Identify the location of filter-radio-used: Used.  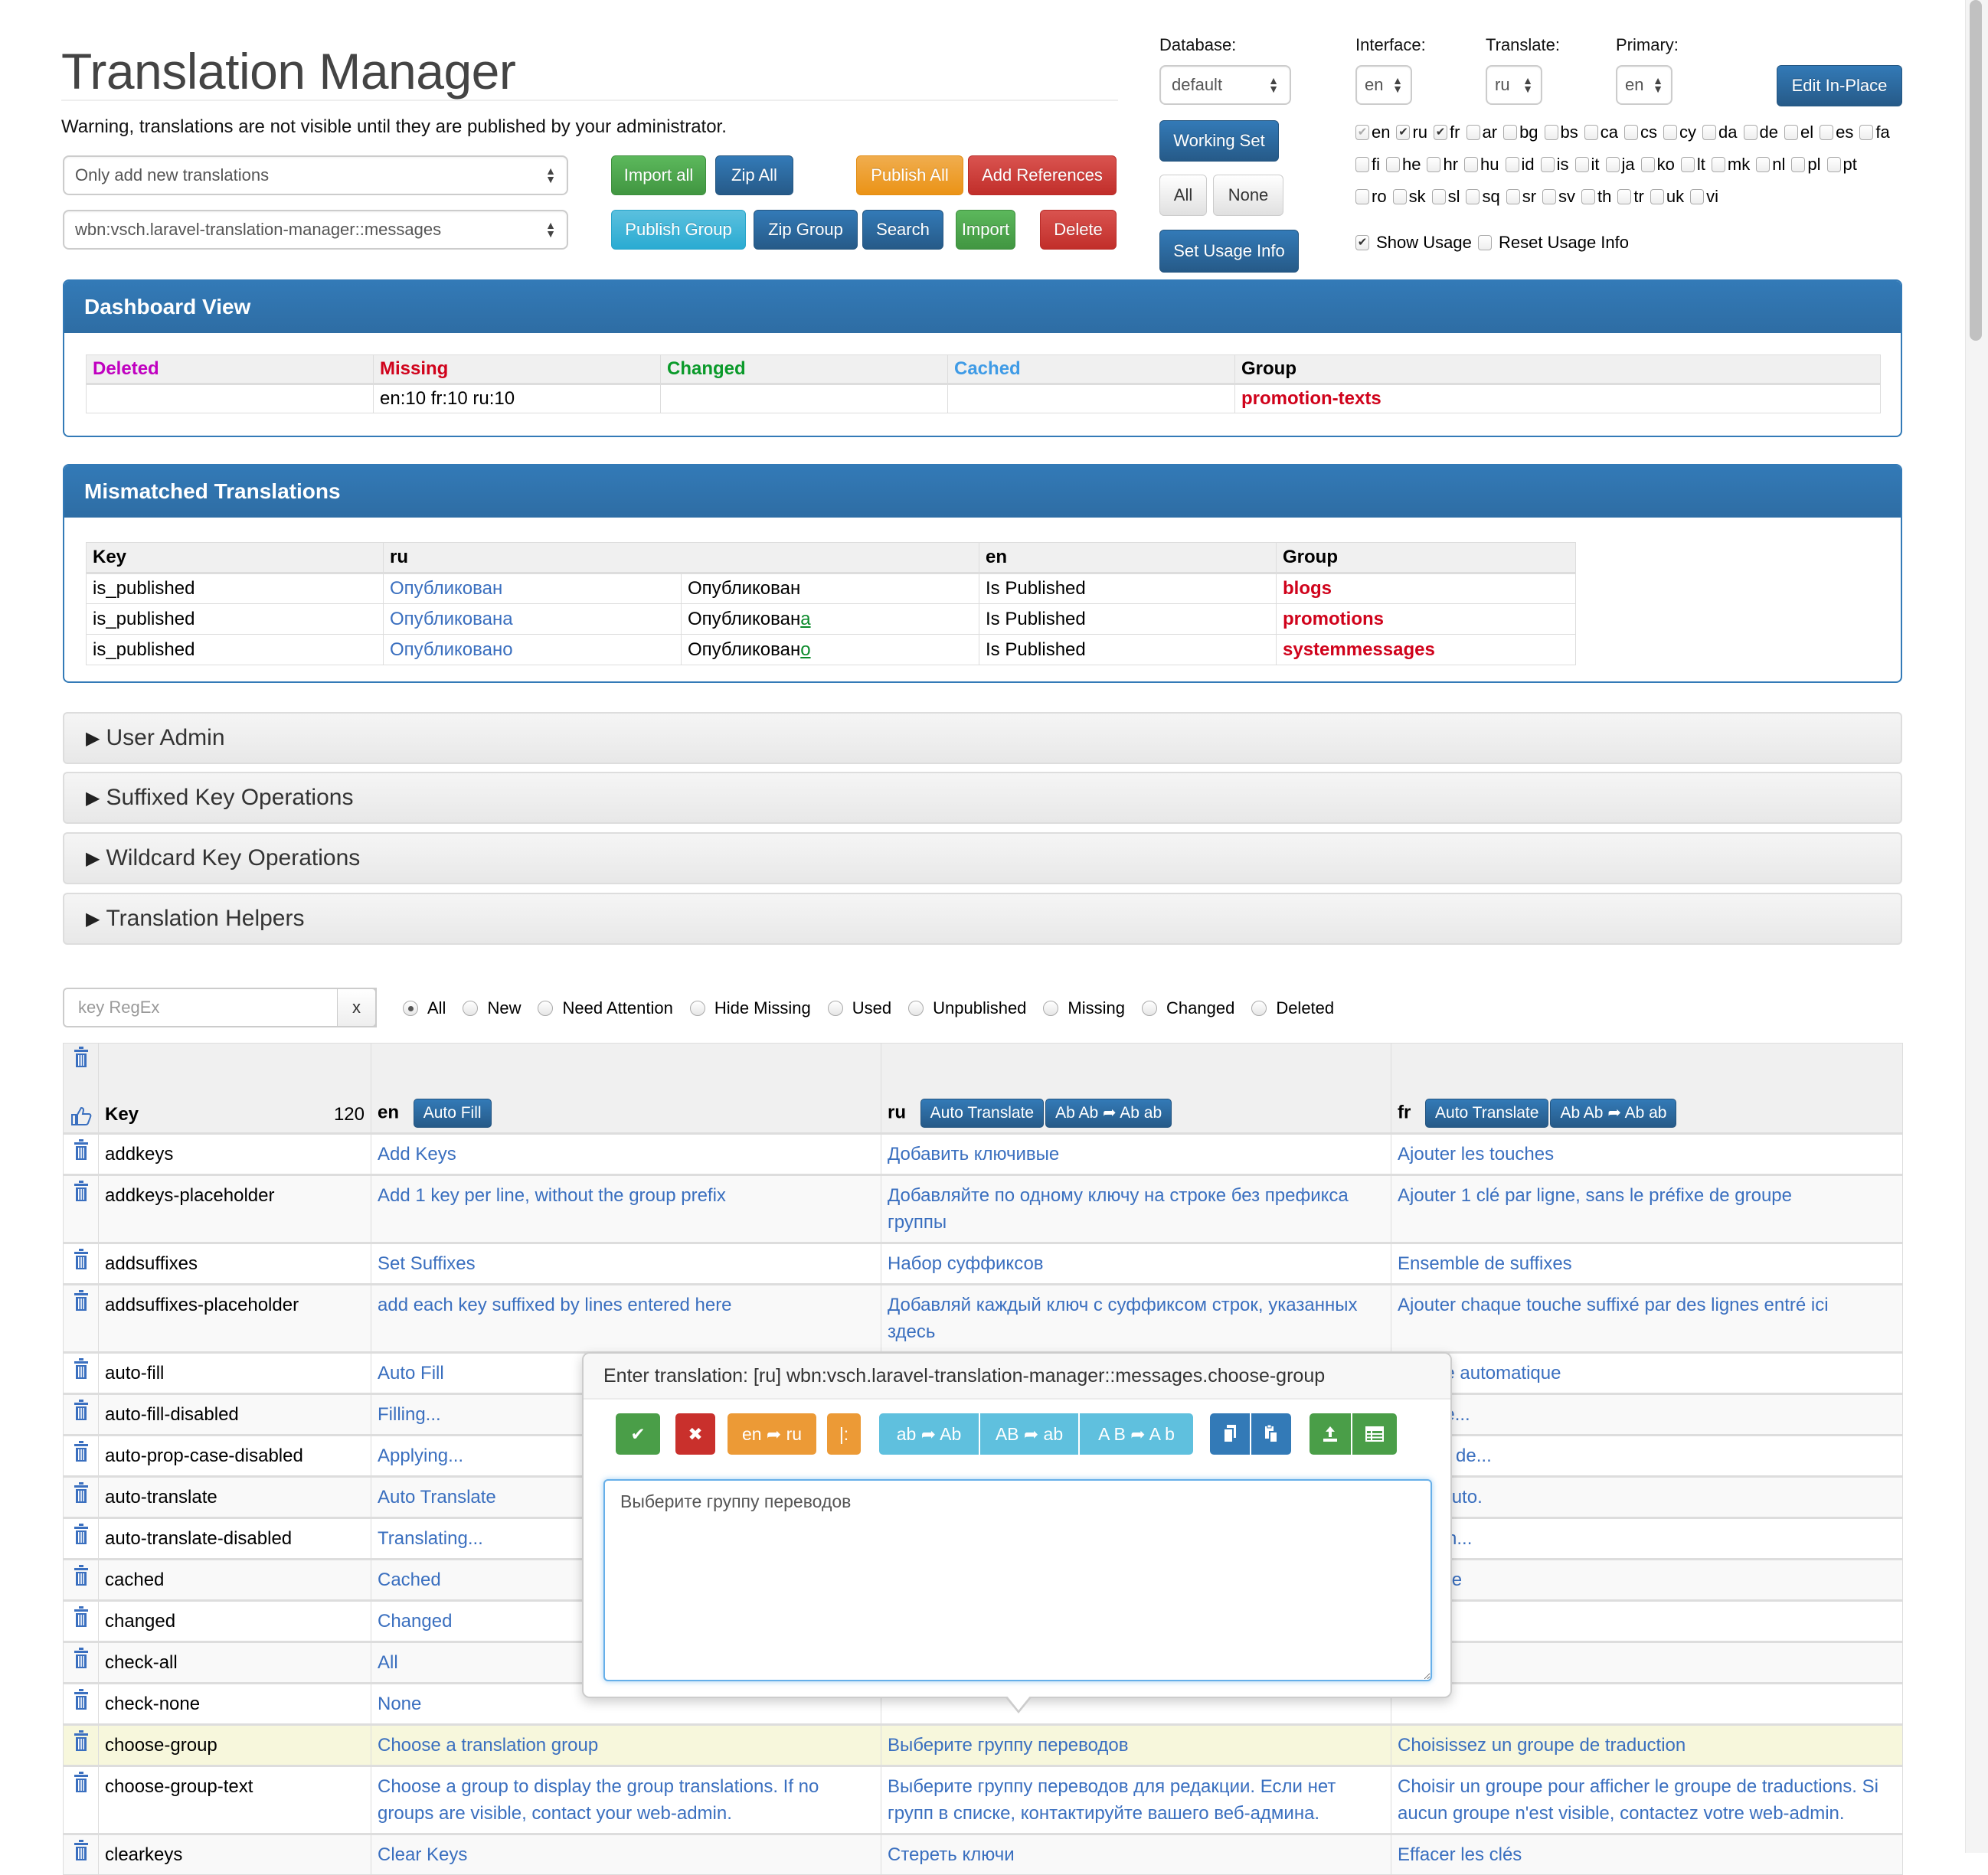
(859, 1008).